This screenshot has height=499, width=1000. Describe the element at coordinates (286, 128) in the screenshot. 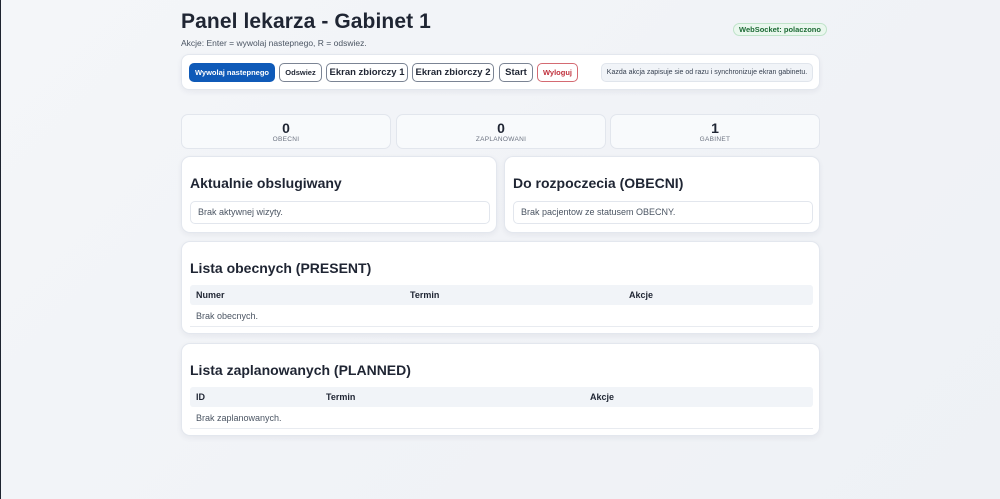

I see `stat-present-value: 0` at that location.